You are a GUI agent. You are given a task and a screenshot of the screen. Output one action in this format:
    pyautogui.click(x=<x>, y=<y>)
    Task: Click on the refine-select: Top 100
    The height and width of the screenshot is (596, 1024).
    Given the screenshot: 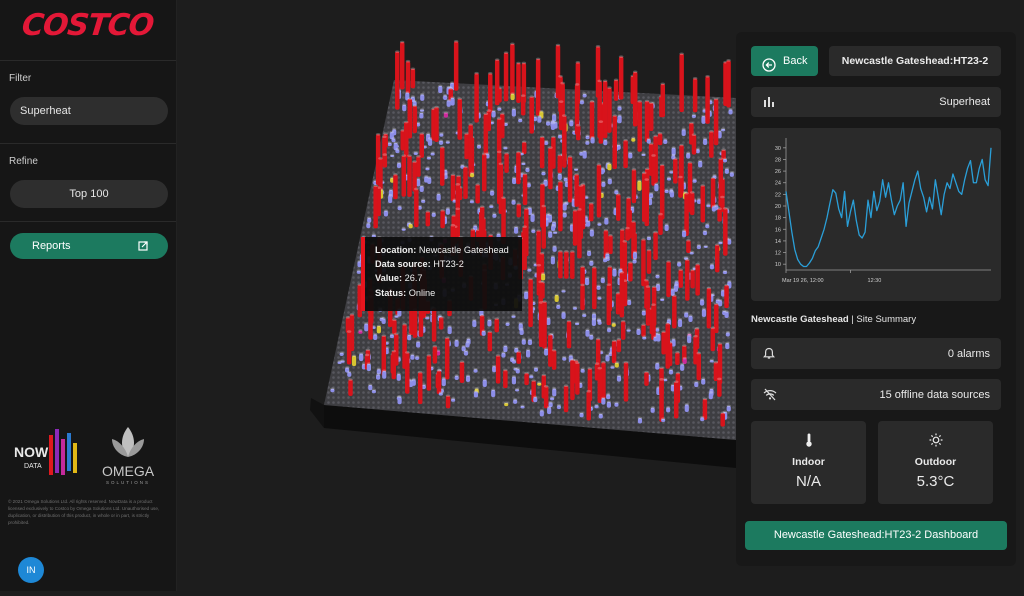 What is the action you would take?
    pyautogui.click(x=89, y=194)
    